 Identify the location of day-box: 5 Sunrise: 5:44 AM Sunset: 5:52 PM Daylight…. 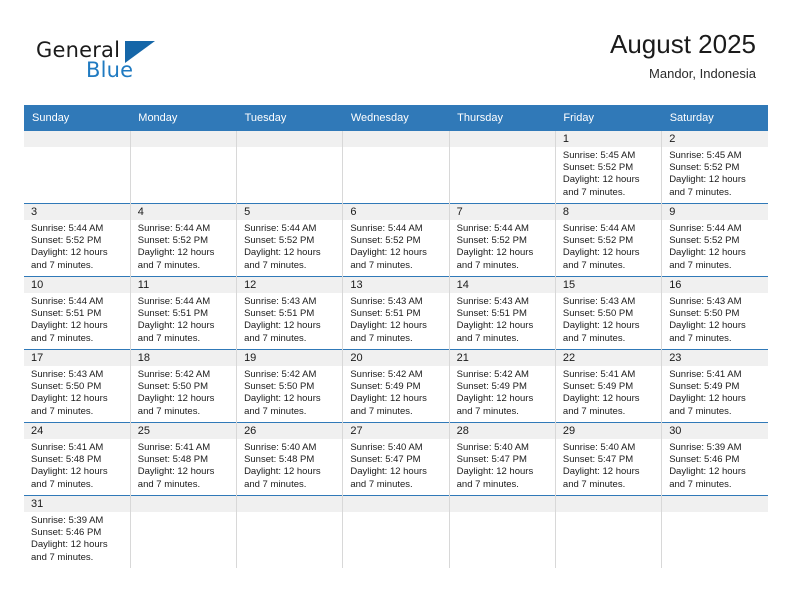
(290, 240).